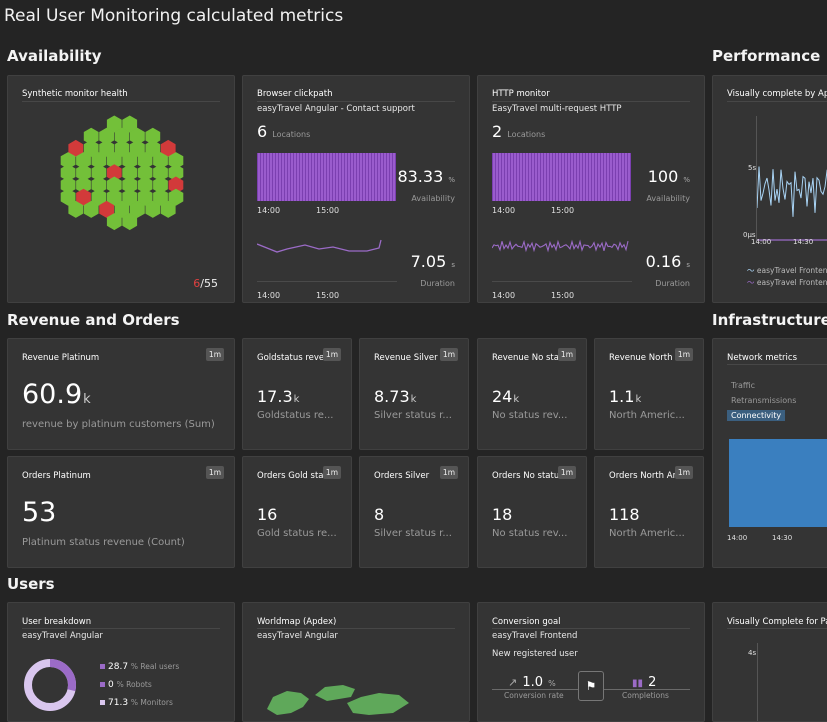 Image resolution: width=827 pixels, height=722 pixels. What do you see at coordinates (52, 394) in the screenshot?
I see `metric-number: 60.9` at bounding box center [52, 394].